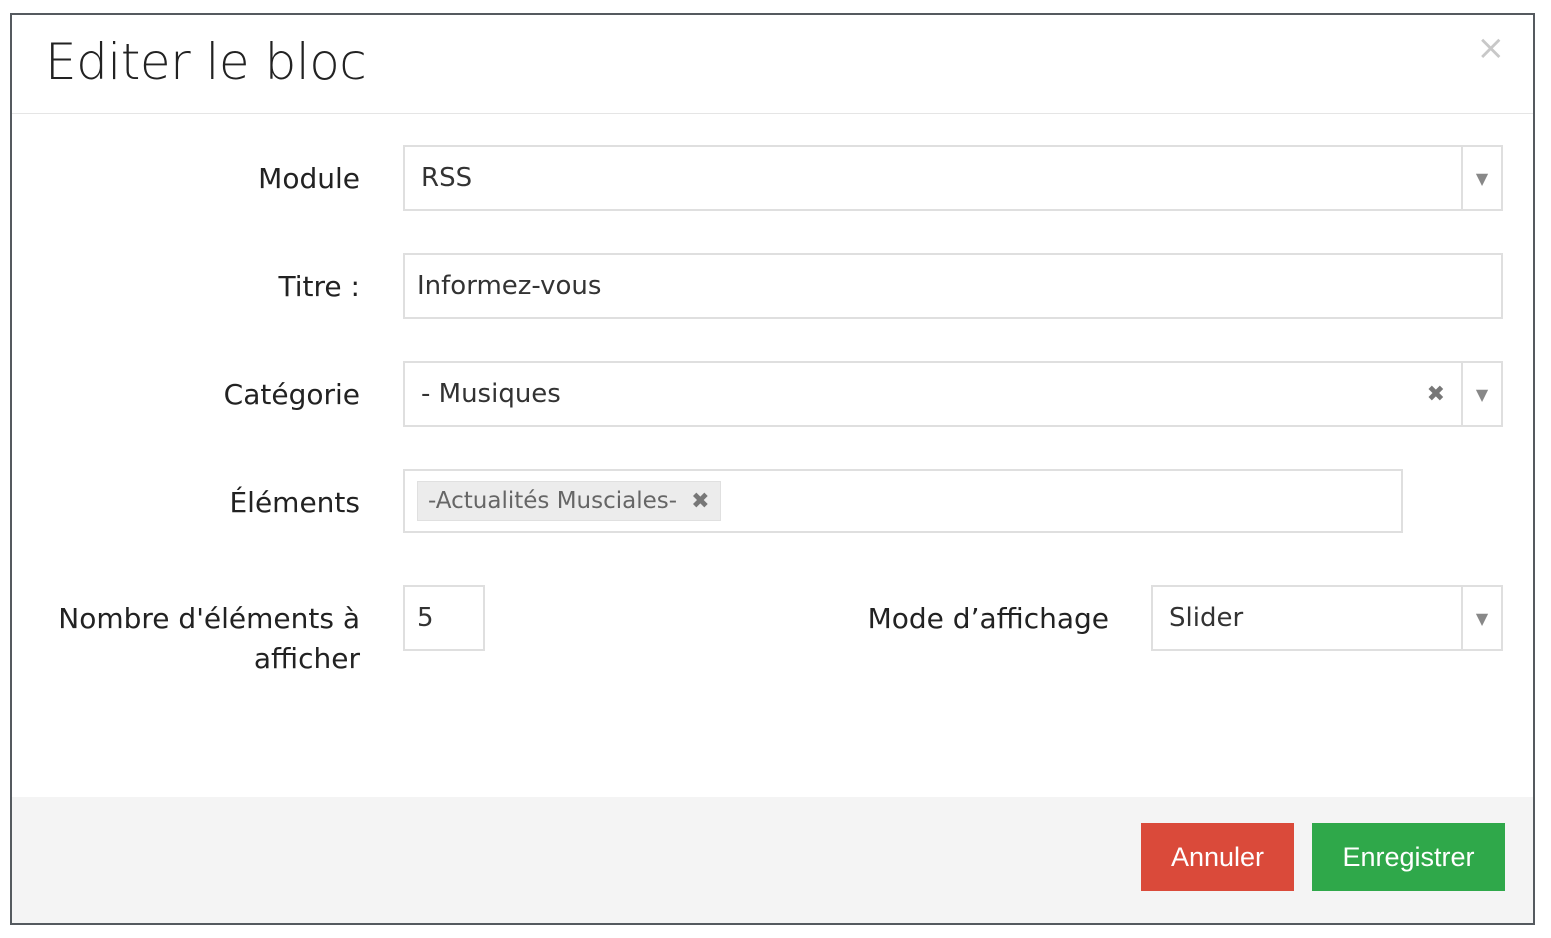  Describe the element at coordinates (772, 64) in the screenshot. I see `modal-header: Editer le bloc ×` at that location.